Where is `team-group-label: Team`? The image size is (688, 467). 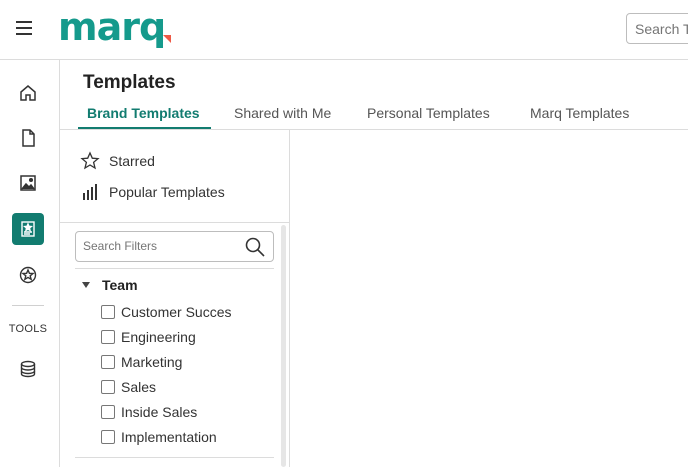
team-group-label: Team is located at coordinates (120, 285).